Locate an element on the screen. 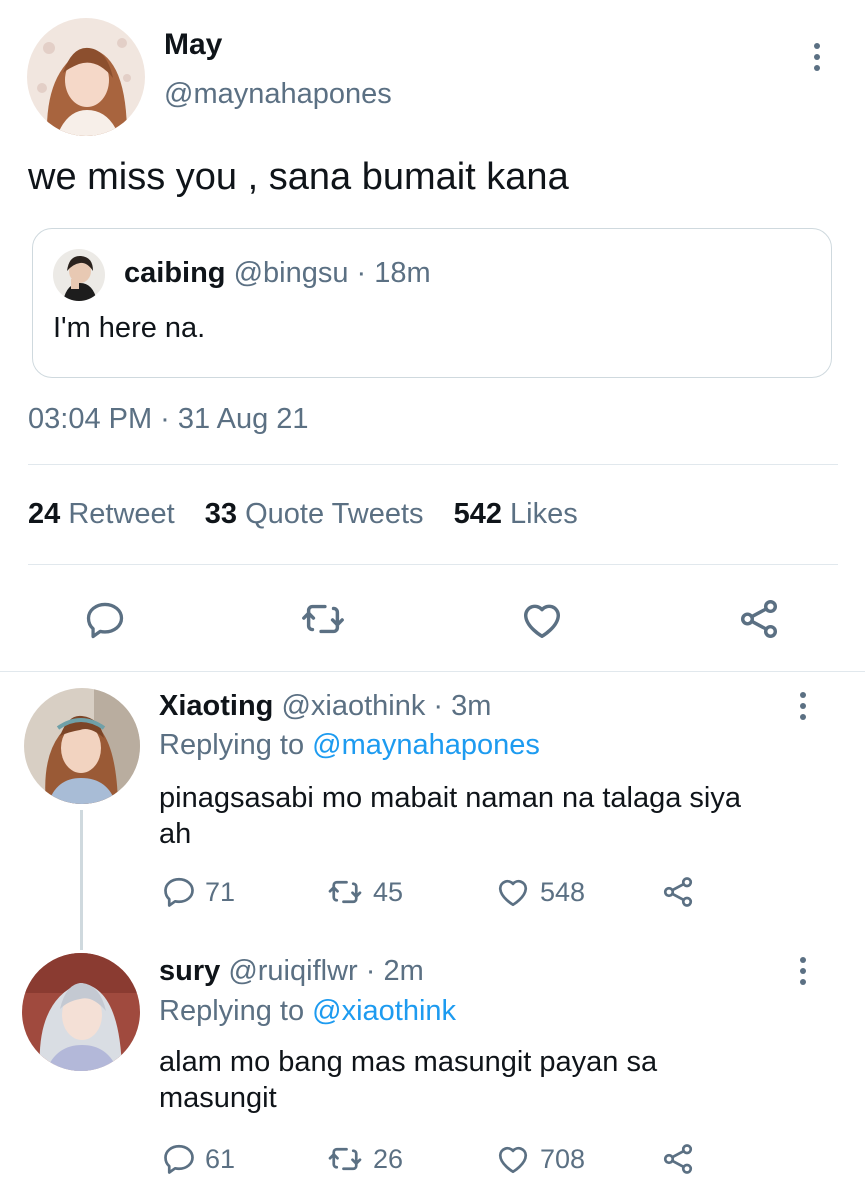 The image size is (865, 1200). like-action: 548 is located at coordinates (539, 892).